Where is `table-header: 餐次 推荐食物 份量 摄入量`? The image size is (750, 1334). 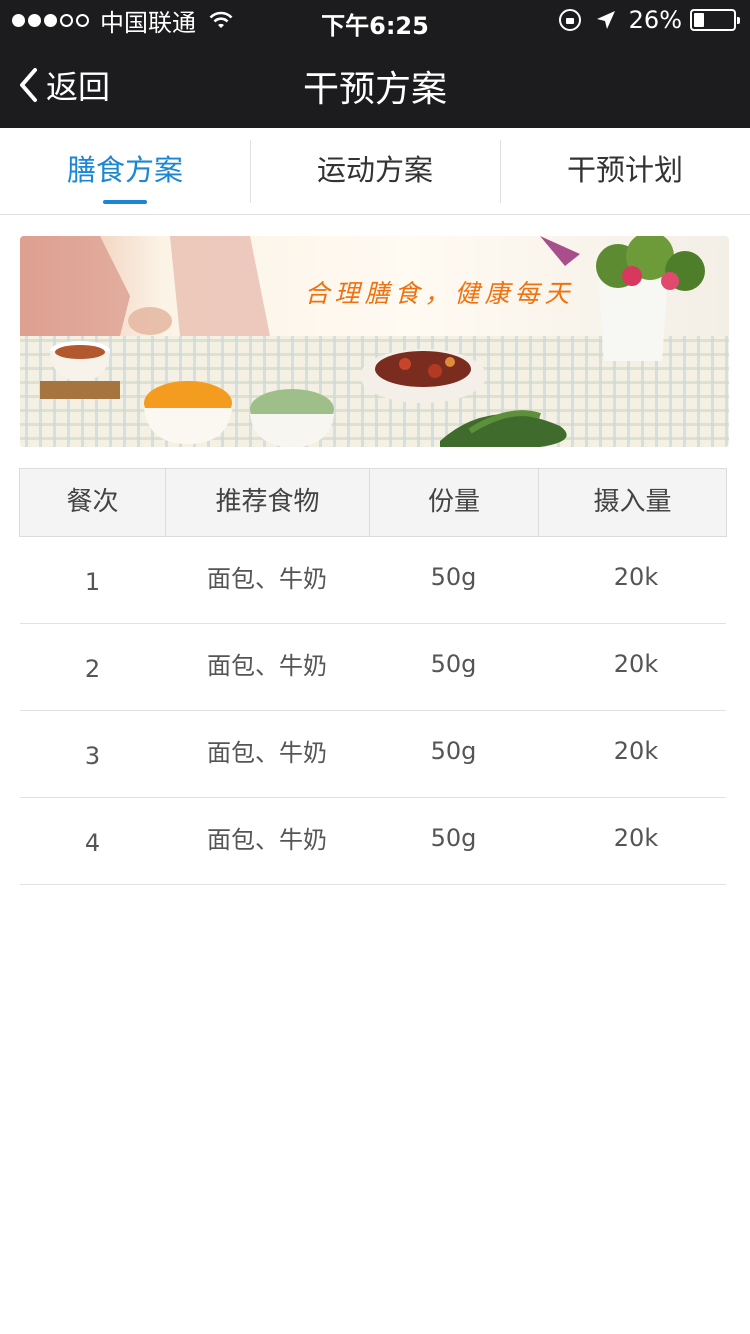
table-header: 餐次 推荐食物 份量 摄入量 is located at coordinates (373, 502).